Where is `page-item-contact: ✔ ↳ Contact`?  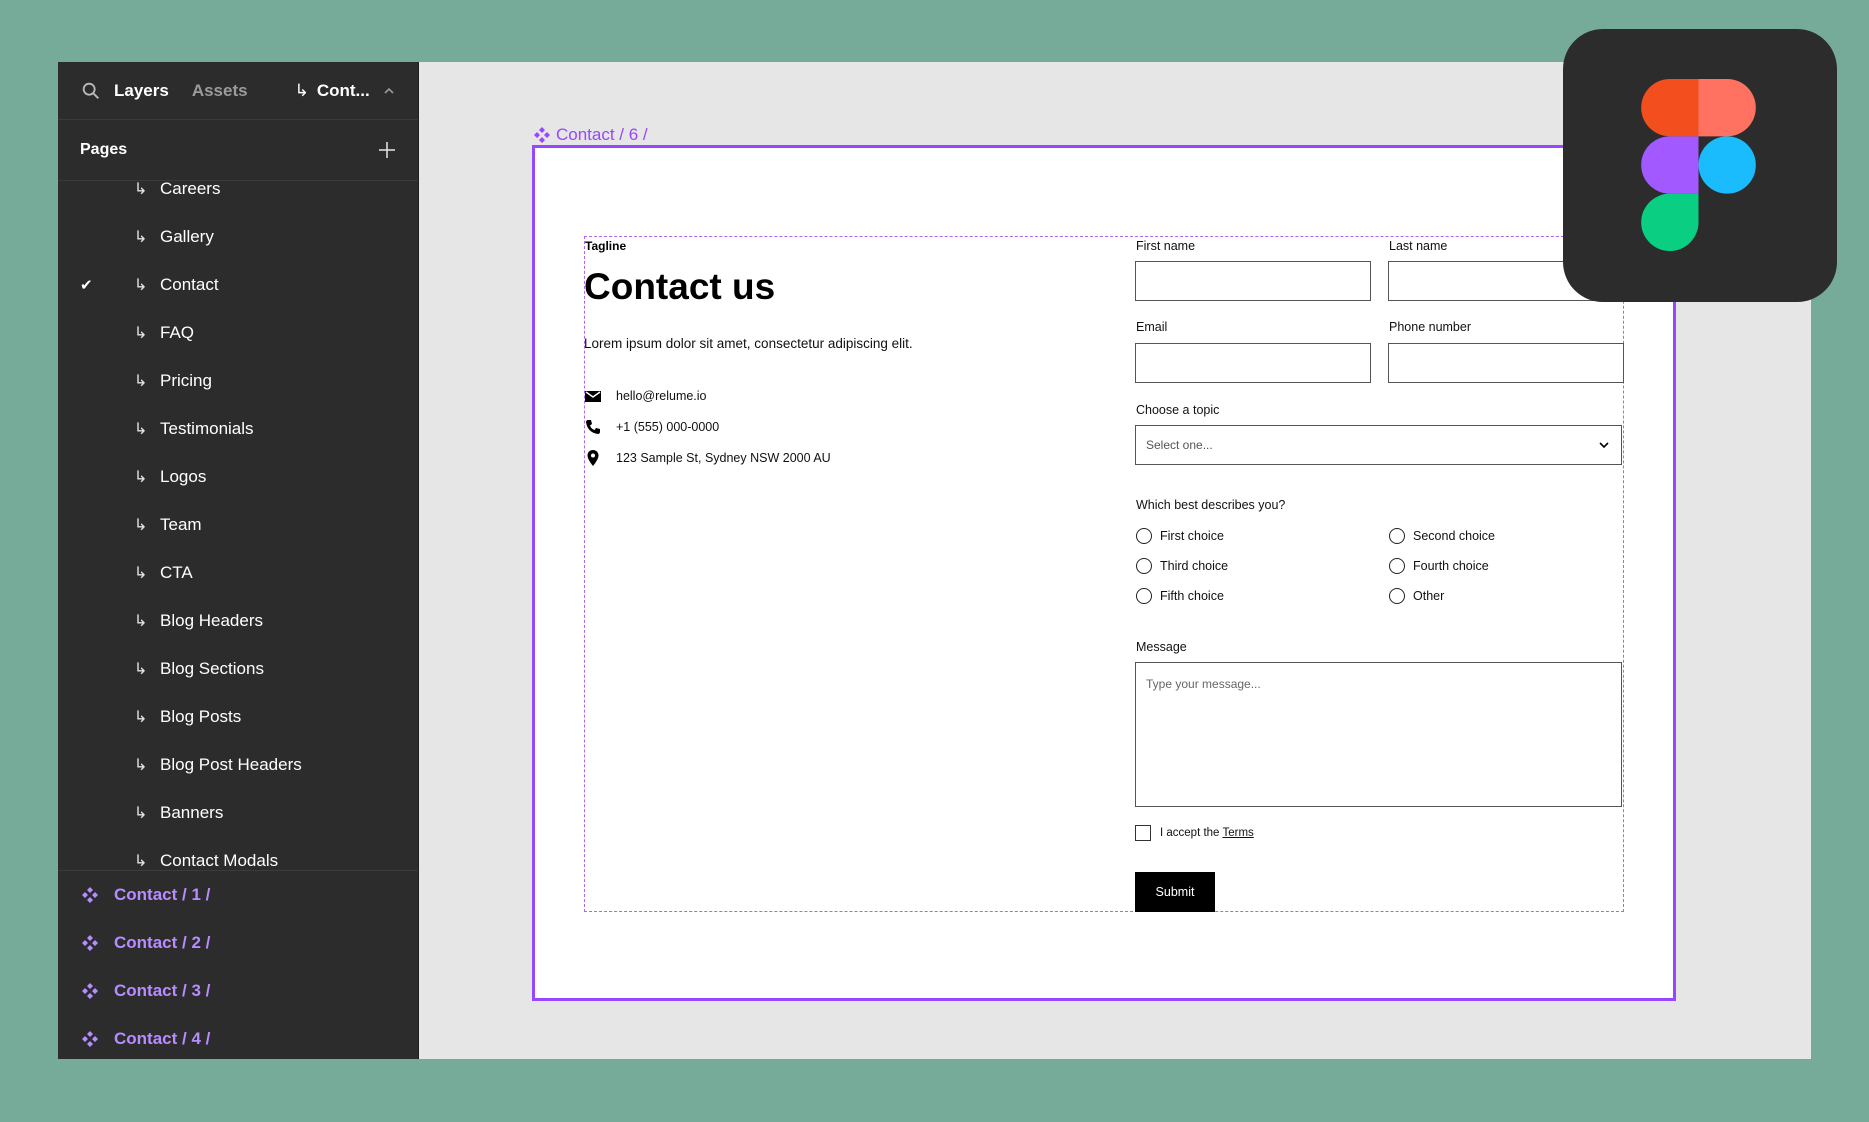
page-item-contact: ✔ ↳ Contact is located at coordinates (238, 285).